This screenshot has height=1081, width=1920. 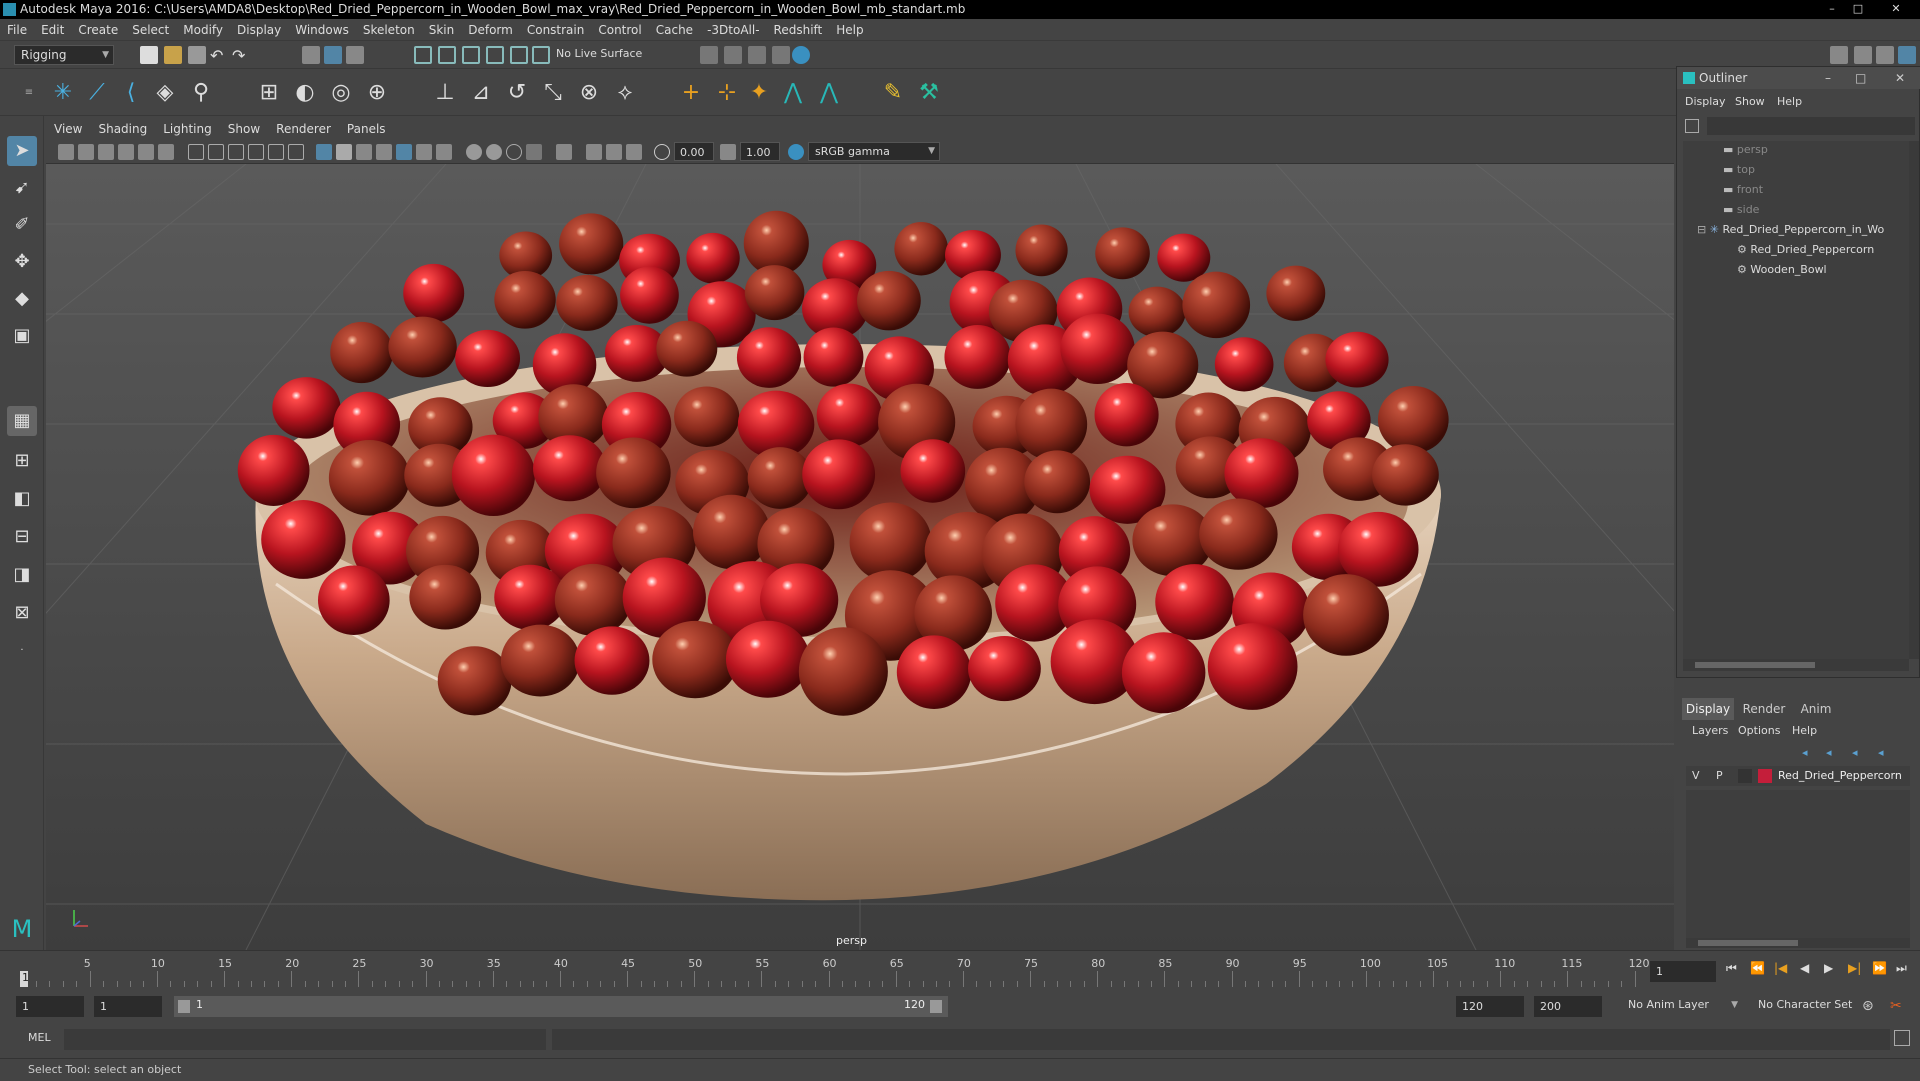 What do you see at coordinates (203, 30) in the screenshot?
I see `menu-modify: Modify` at bounding box center [203, 30].